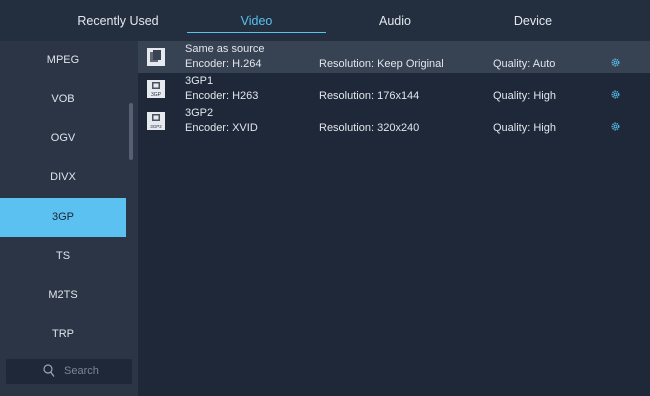 The height and width of the screenshot is (396, 650). What do you see at coordinates (156, 89) in the screenshot?
I see `3gp-file-icon: 3GP` at bounding box center [156, 89].